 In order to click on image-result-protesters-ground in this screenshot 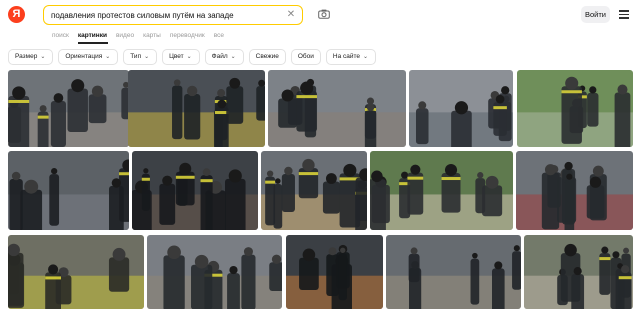, I will do `click(441, 190)`.